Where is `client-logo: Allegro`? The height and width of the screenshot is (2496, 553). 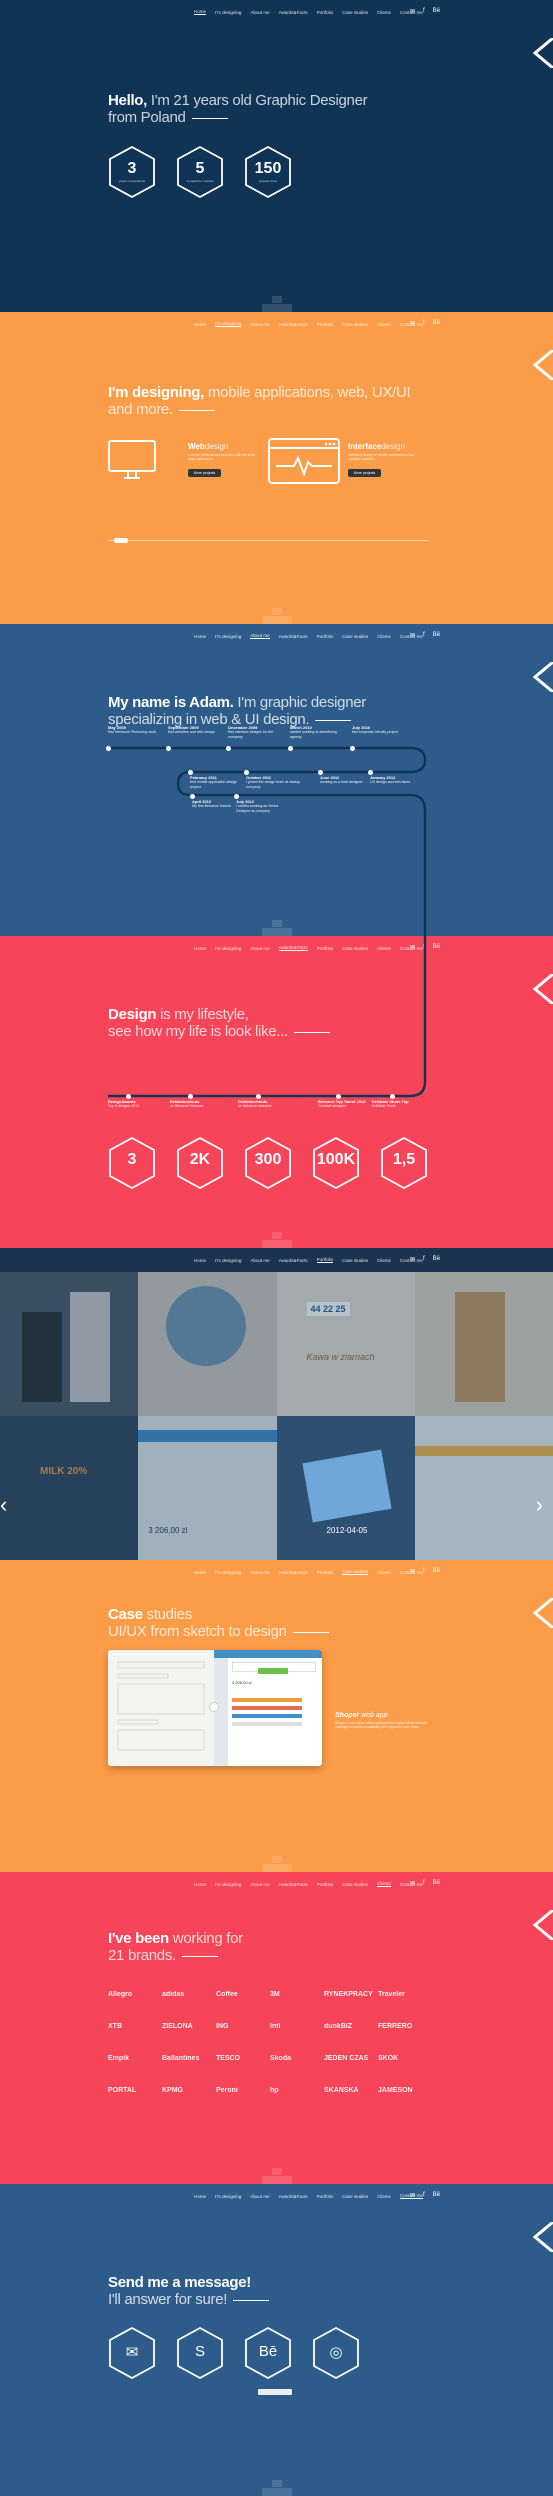 client-logo: Allegro is located at coordinates (120, 1994).